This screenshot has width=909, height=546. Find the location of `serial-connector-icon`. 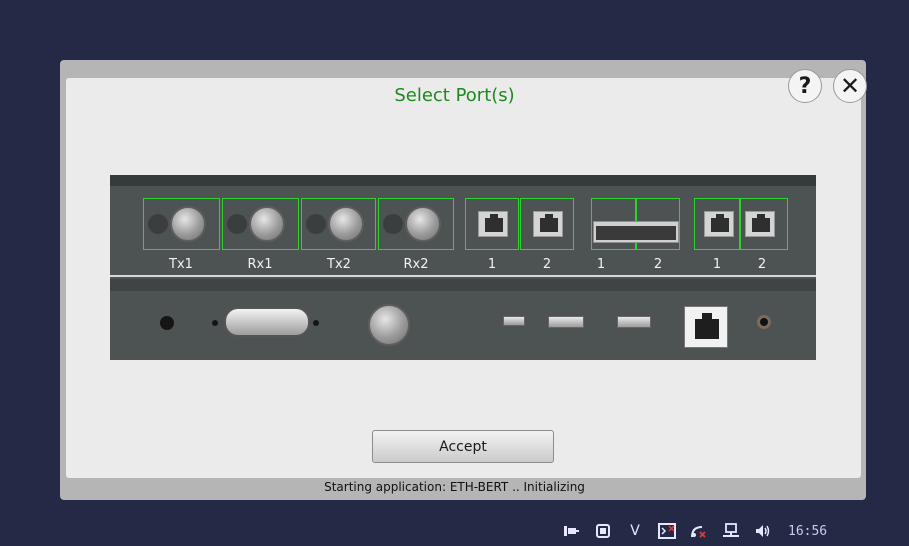

serial-connector-icon is located at coordinates (267, 322).